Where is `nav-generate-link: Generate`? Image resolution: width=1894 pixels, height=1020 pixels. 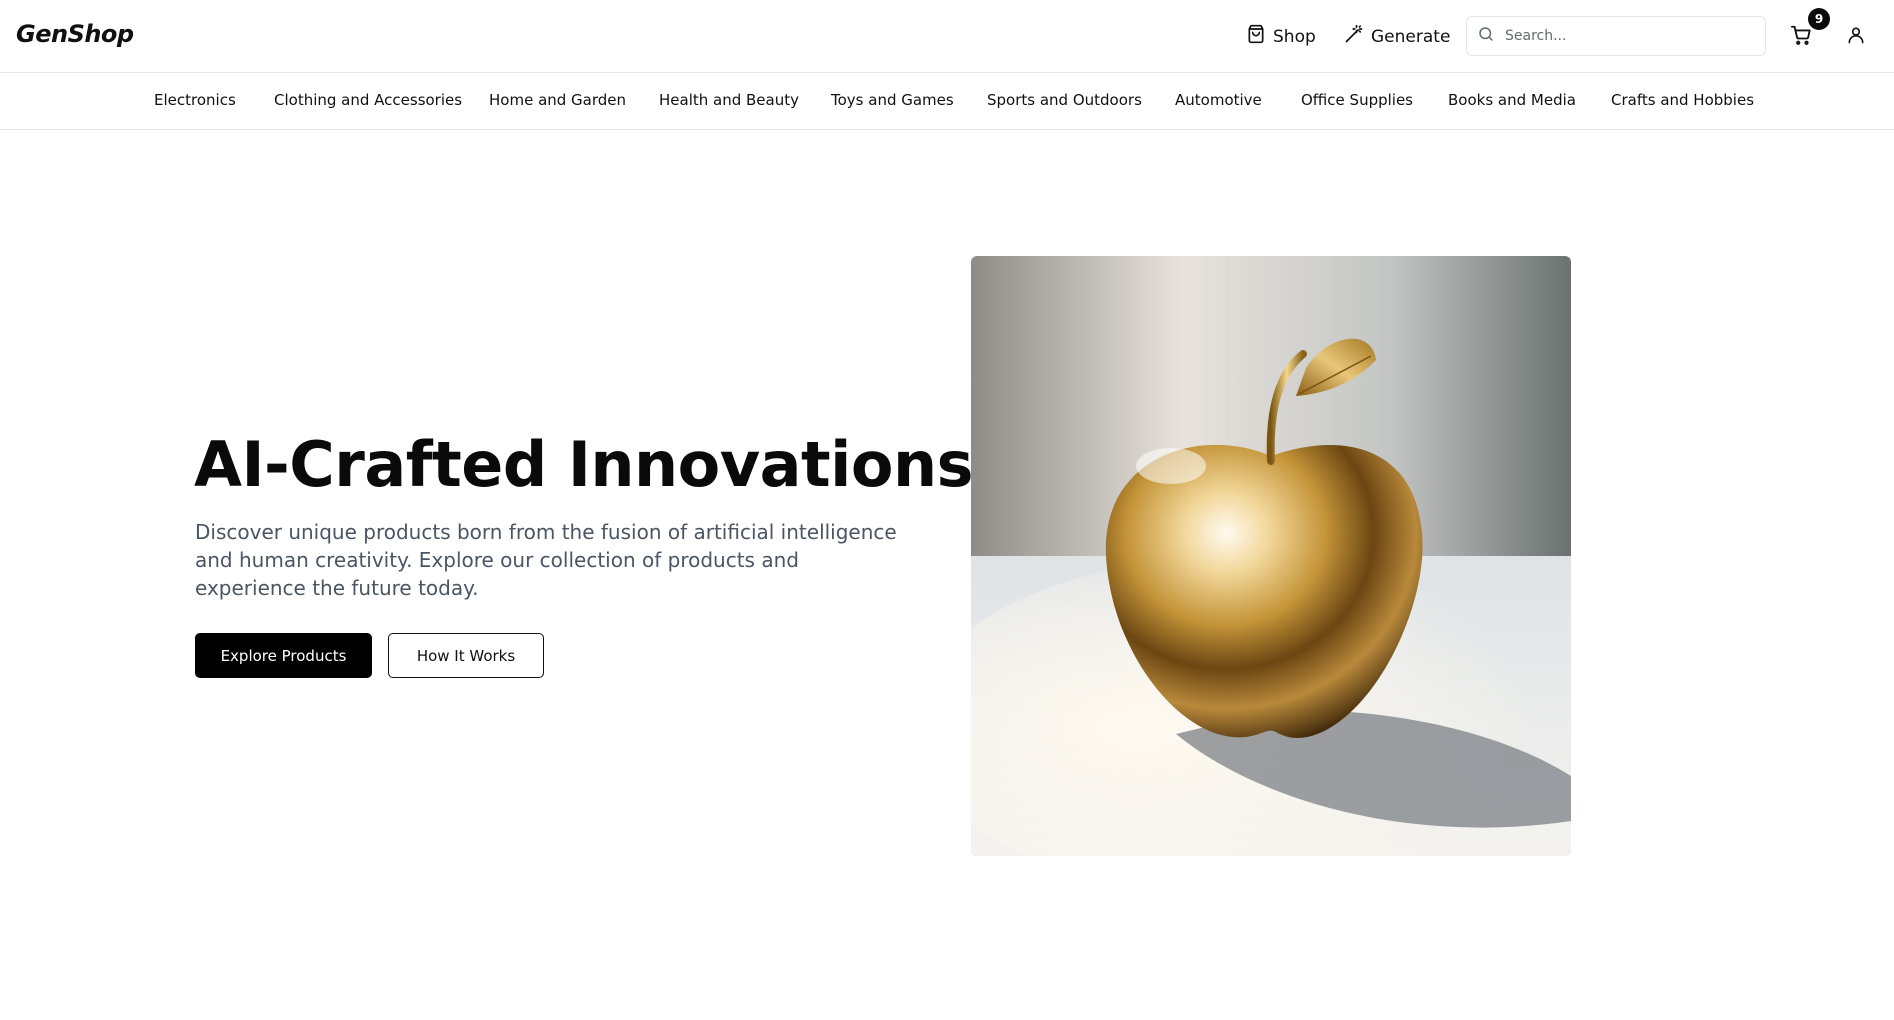 nav-generate-link: Generate is located at coordinates (1397, 36).